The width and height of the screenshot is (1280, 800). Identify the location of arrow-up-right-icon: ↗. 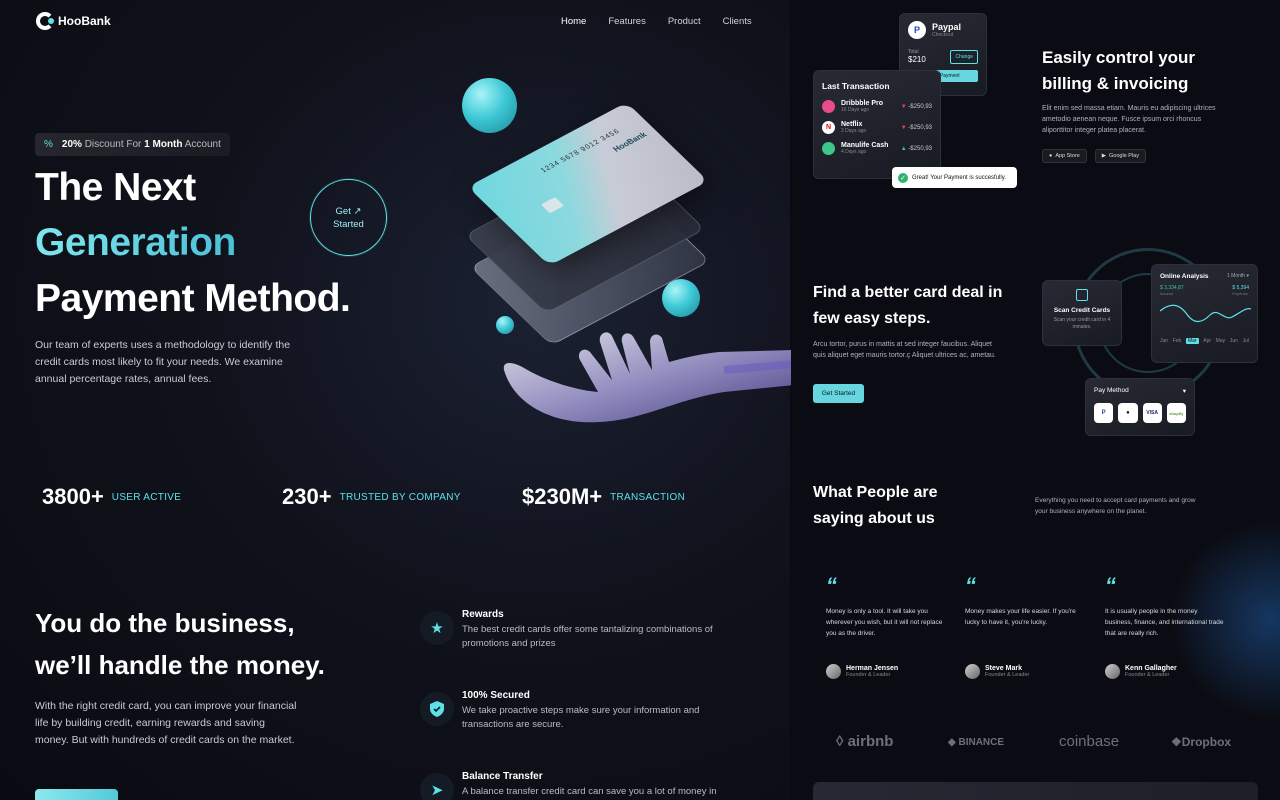
(357, 211).